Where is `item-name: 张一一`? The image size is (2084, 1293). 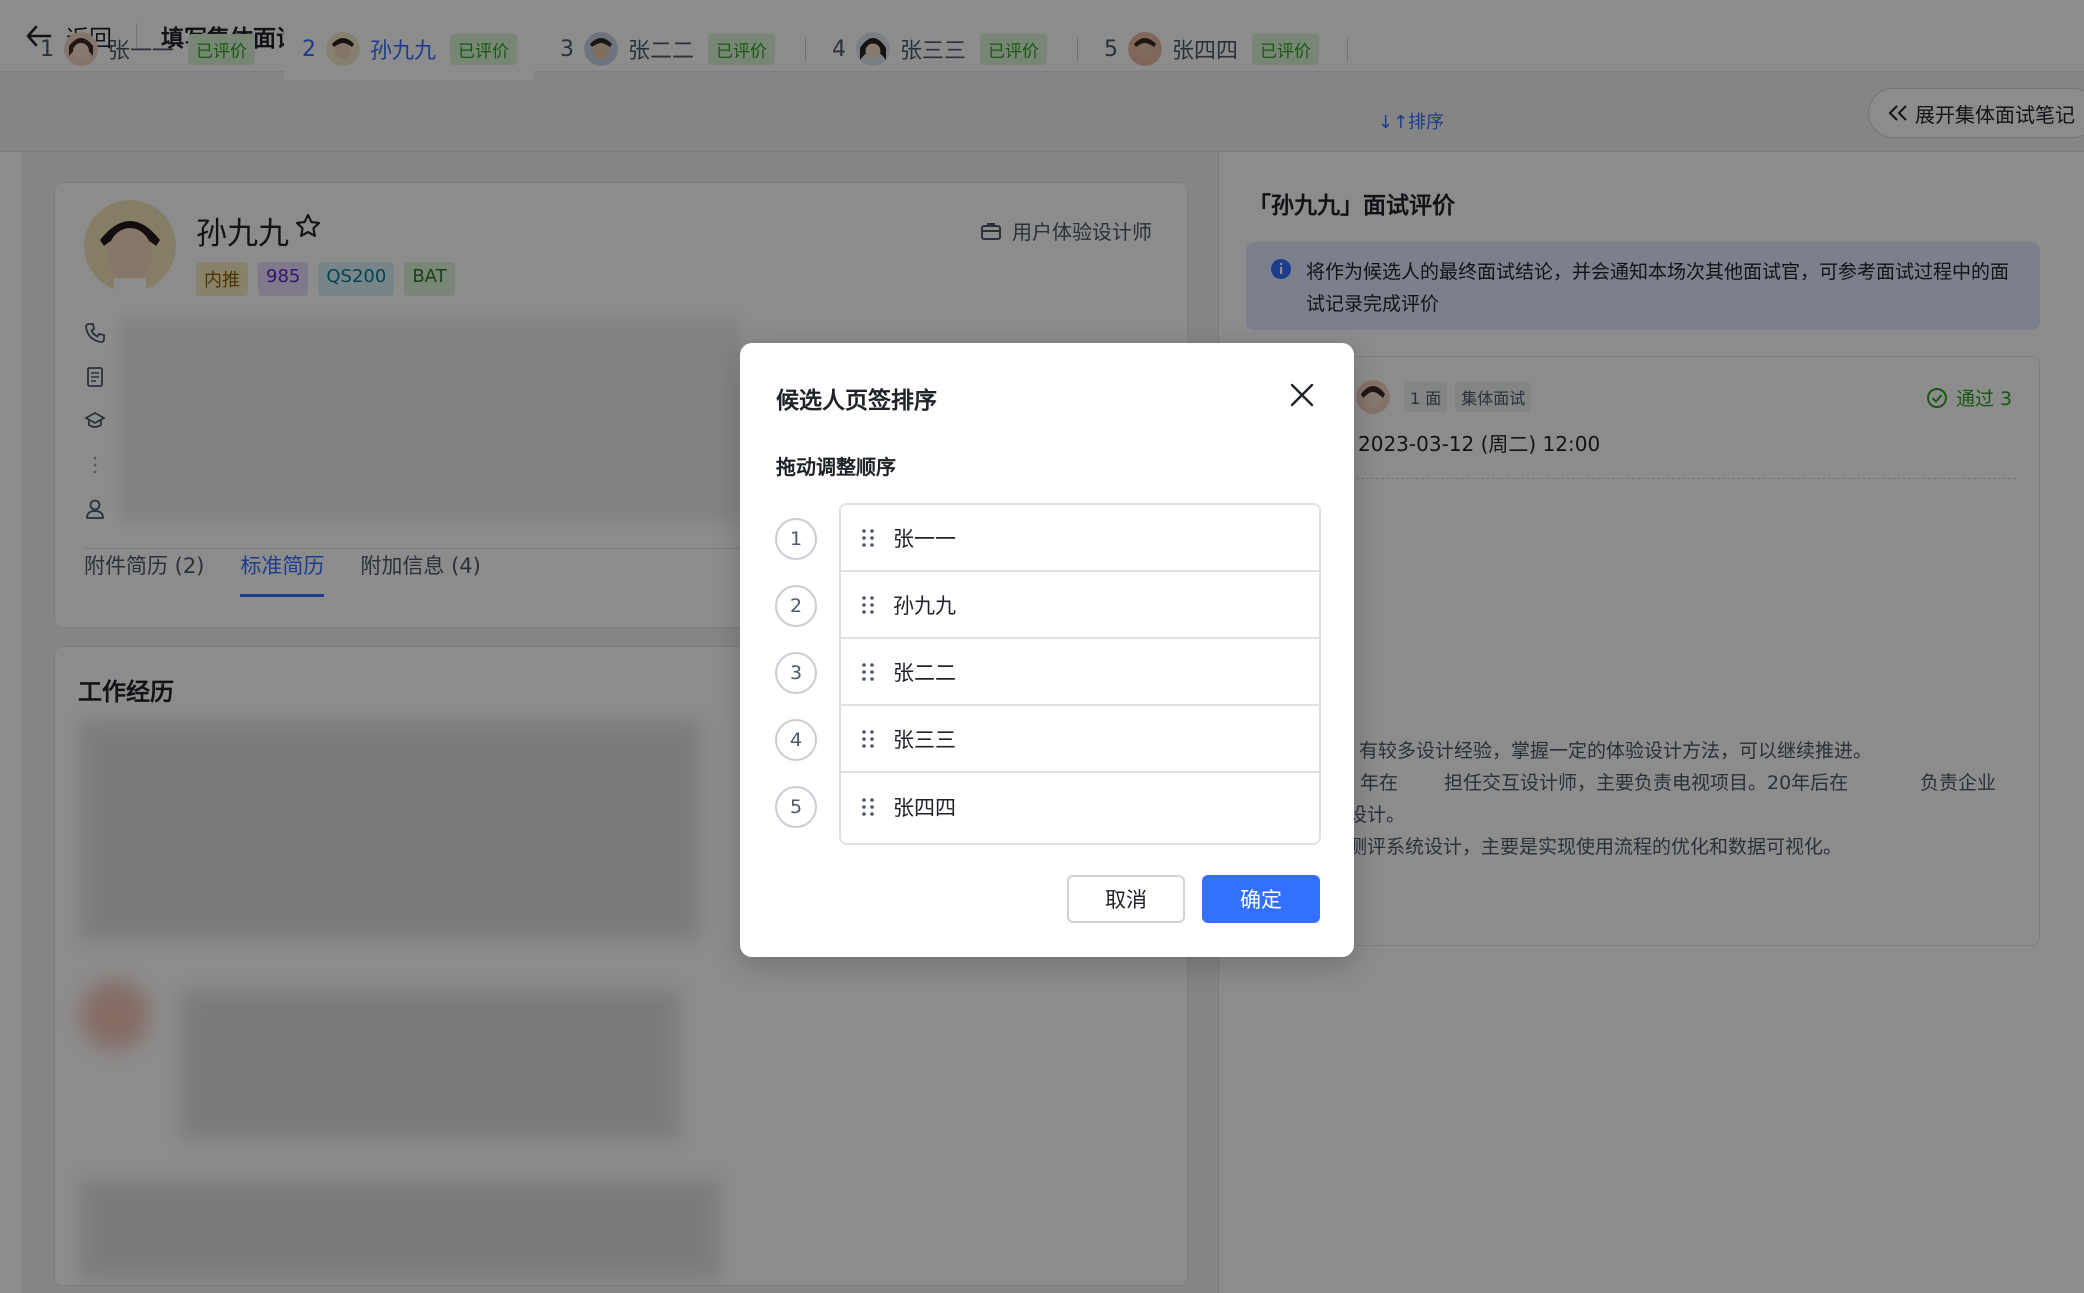 item-name: 张一一 is located at coordinates (924, 538).